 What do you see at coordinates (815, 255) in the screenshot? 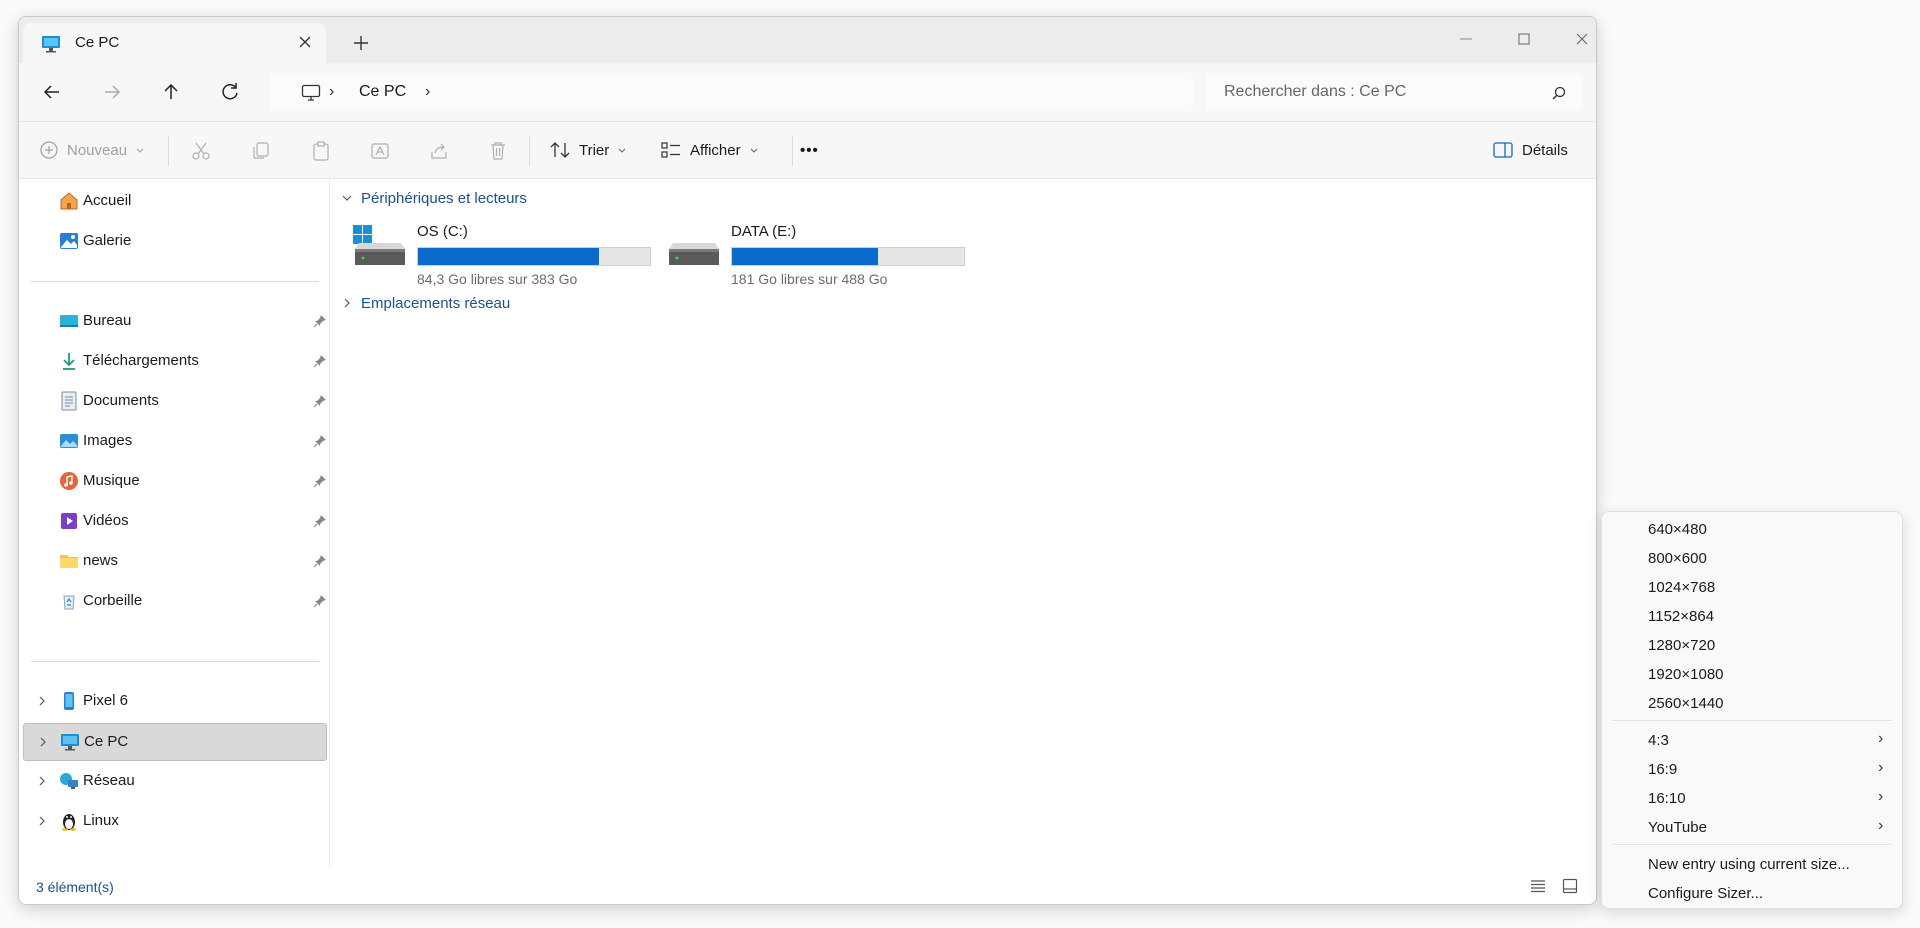
I see `drive-data-e: DATA (E:) 181 Go libres sur 488 Go` at bounding box center [815, 255].